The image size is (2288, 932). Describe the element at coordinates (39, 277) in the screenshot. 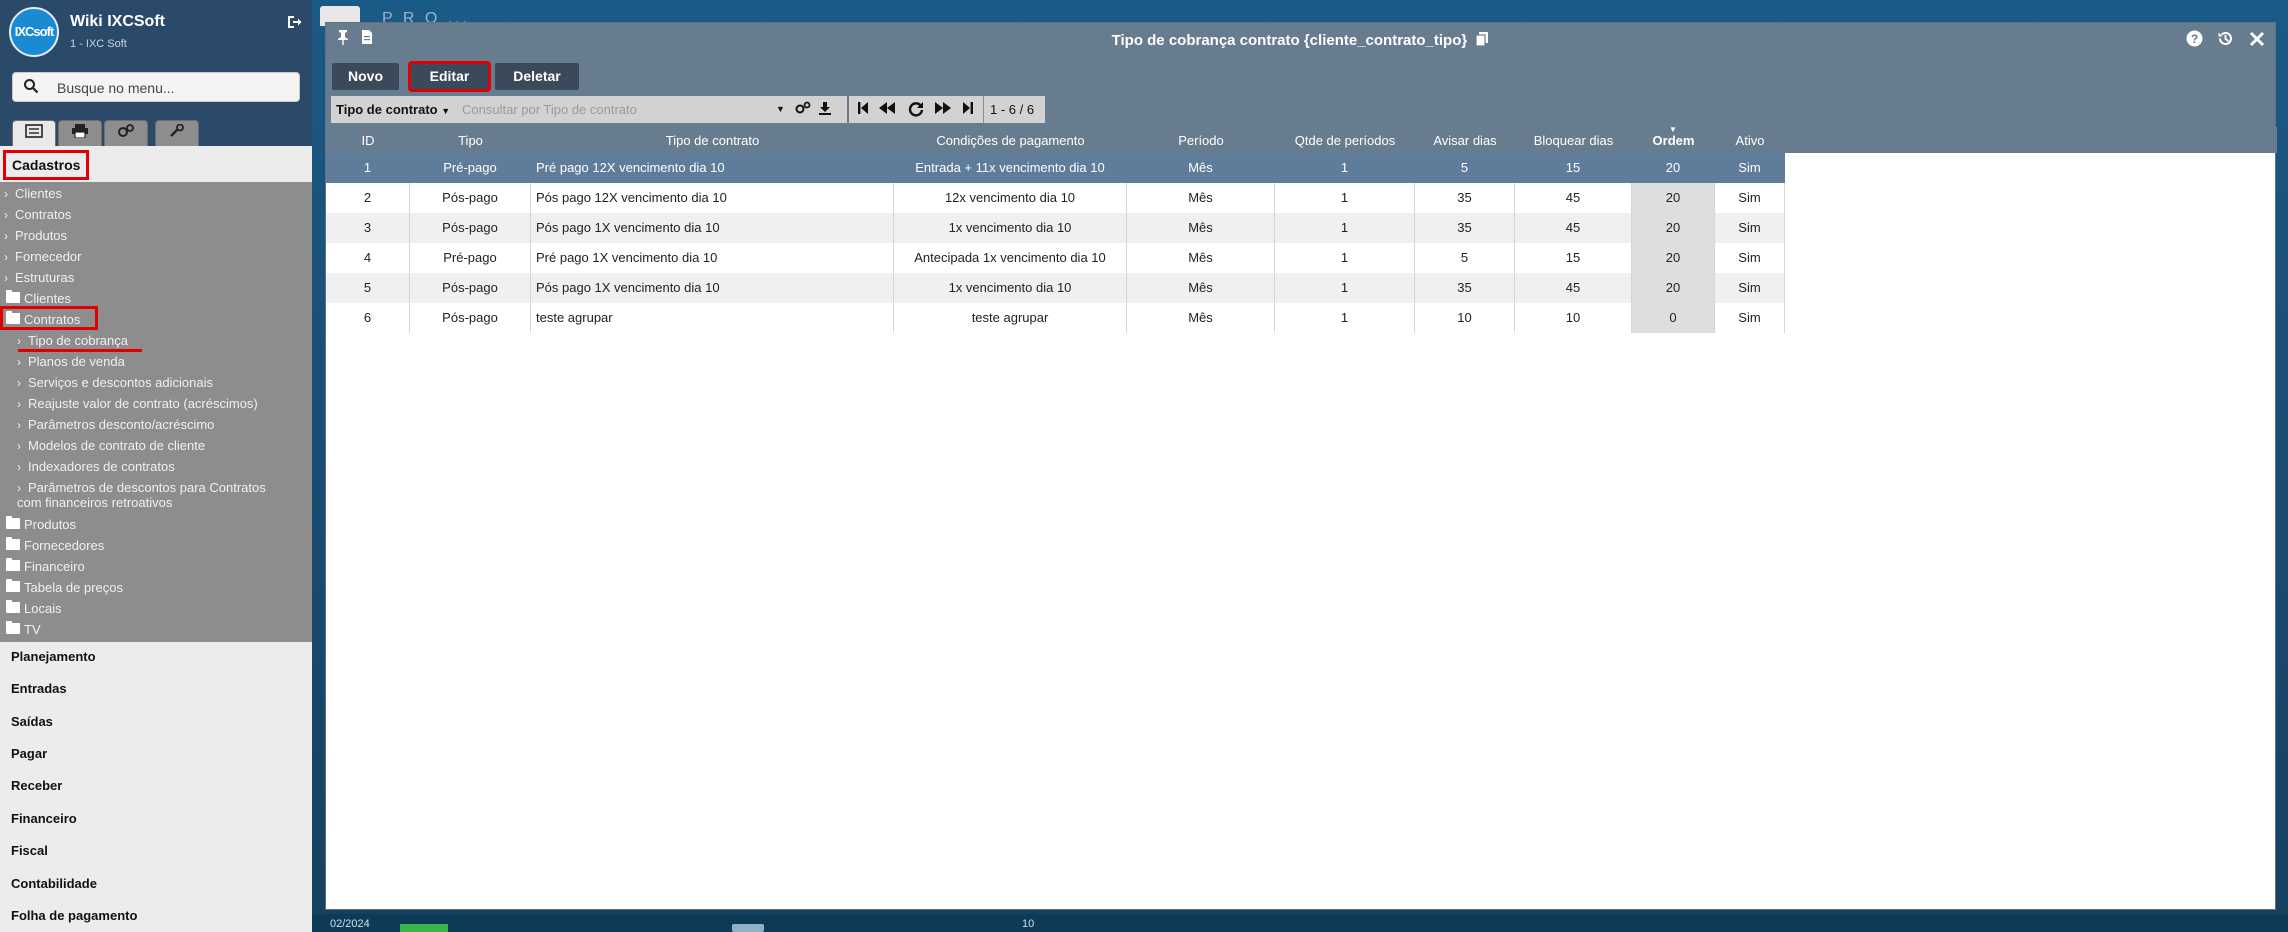

I see `menu-item-estruturas: › Estruturas` at that location.